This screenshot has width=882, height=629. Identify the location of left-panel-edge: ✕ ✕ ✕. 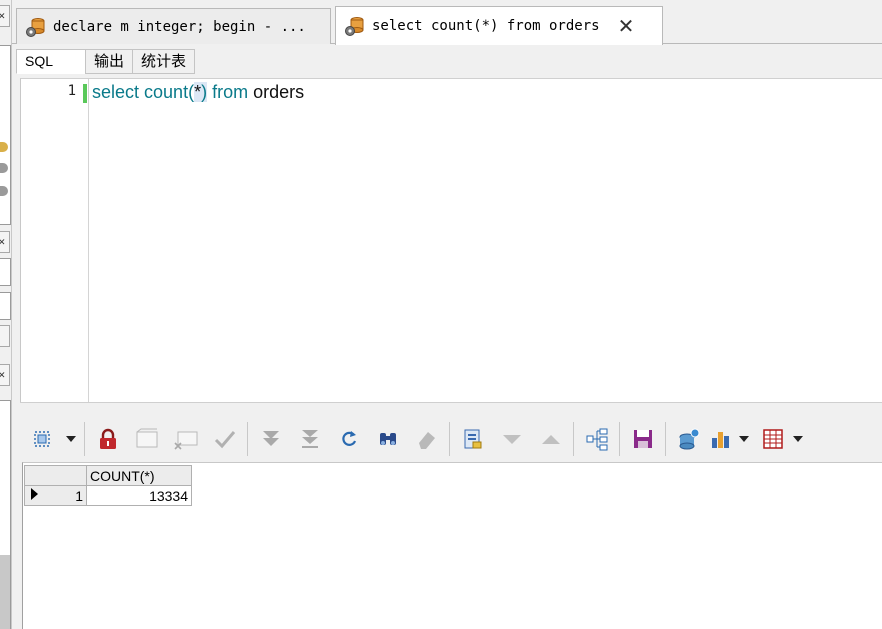
(6, 314).